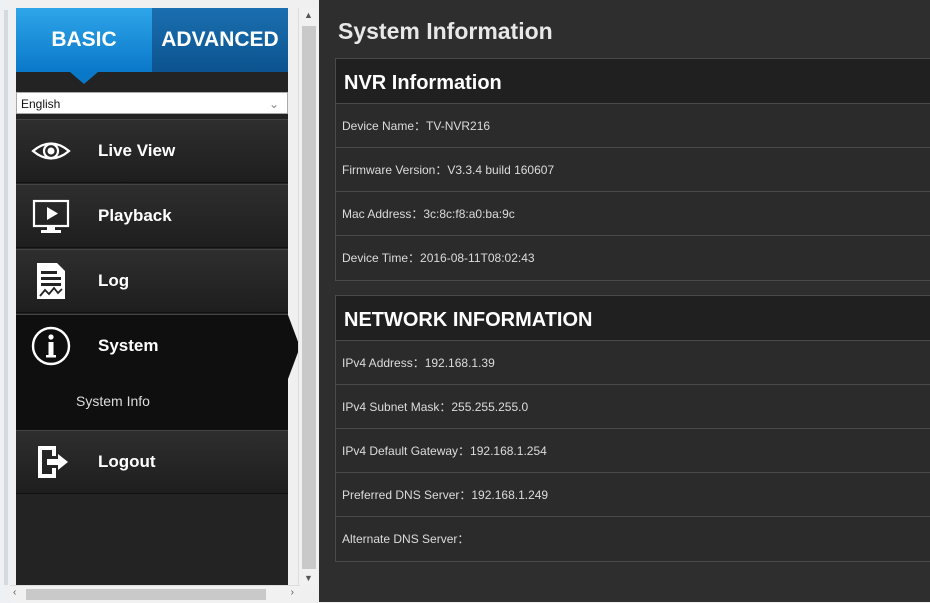 This screenshot has height=603, width=930. What do you see at coordinates (135, 215) in the screenshot?
I see `sidebar-item-label: Playback` at bounding box center [135, 215].